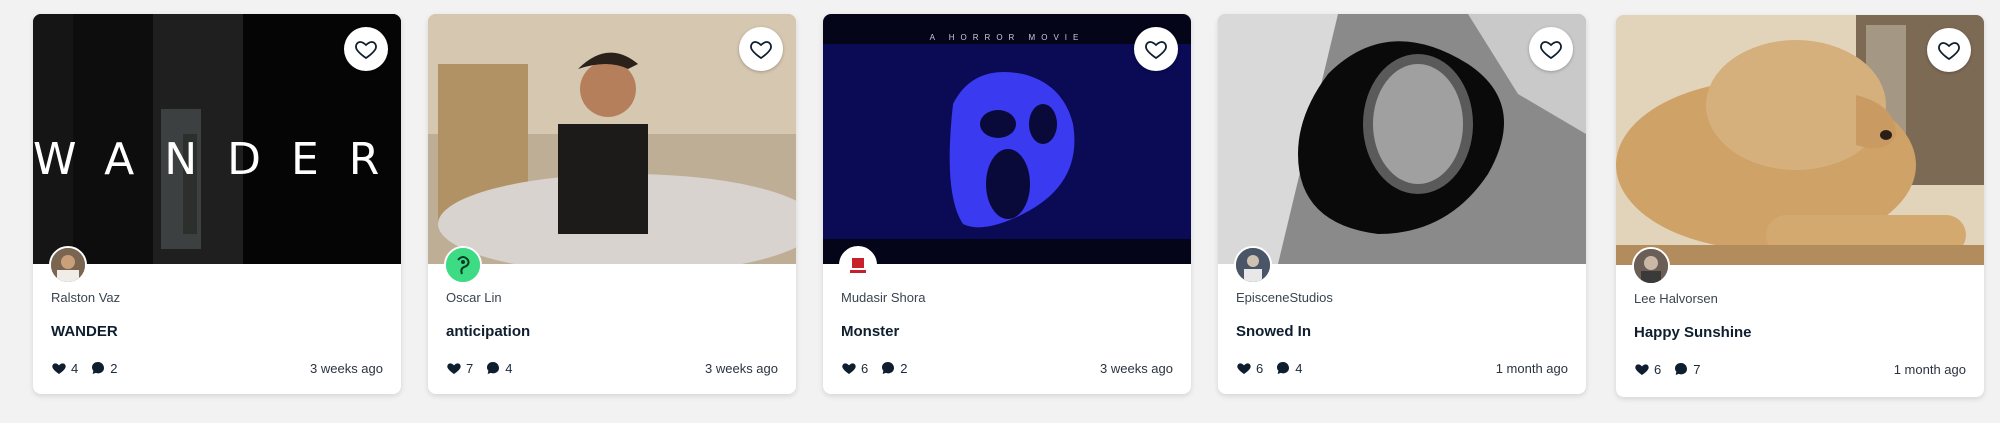 Image resolution: width=2000 pixels, height=423 pixels. What do you see at coordinates (75, 368) in the screenshot?
I see `like-count: 4` at bounding box center [75, 368].